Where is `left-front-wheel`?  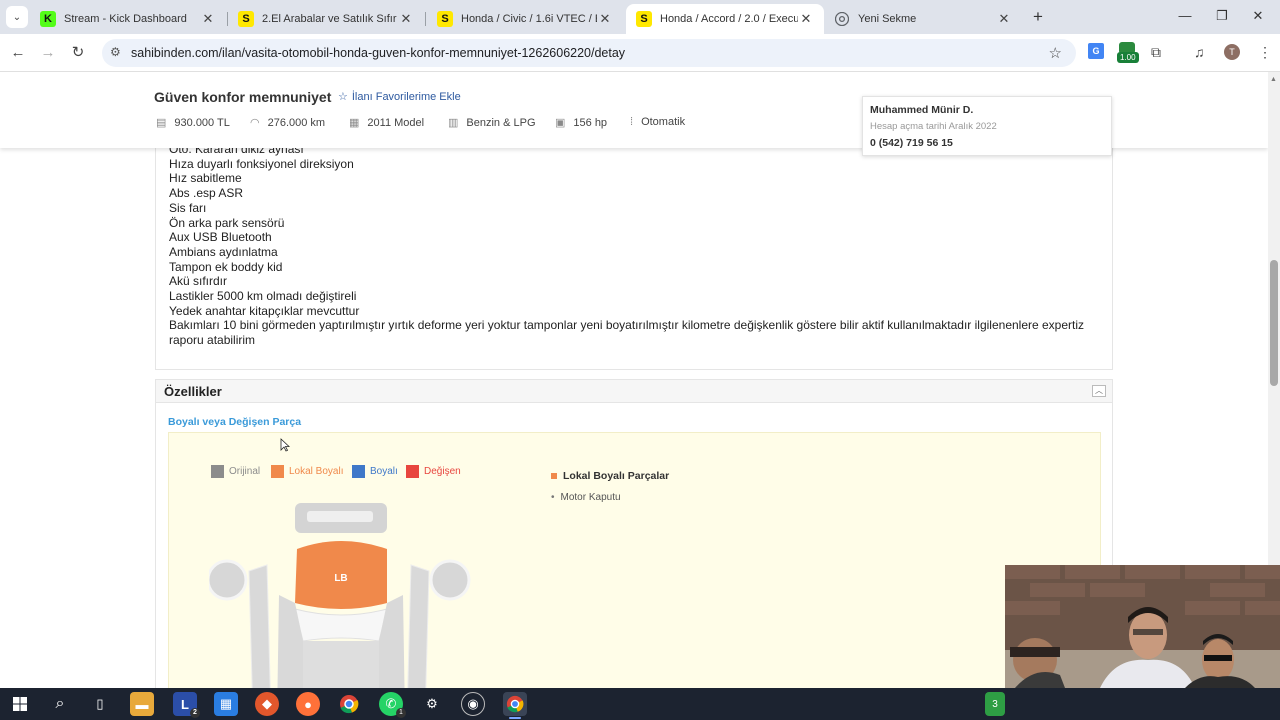
left-front-wheel is located at coordinates (228, 580).